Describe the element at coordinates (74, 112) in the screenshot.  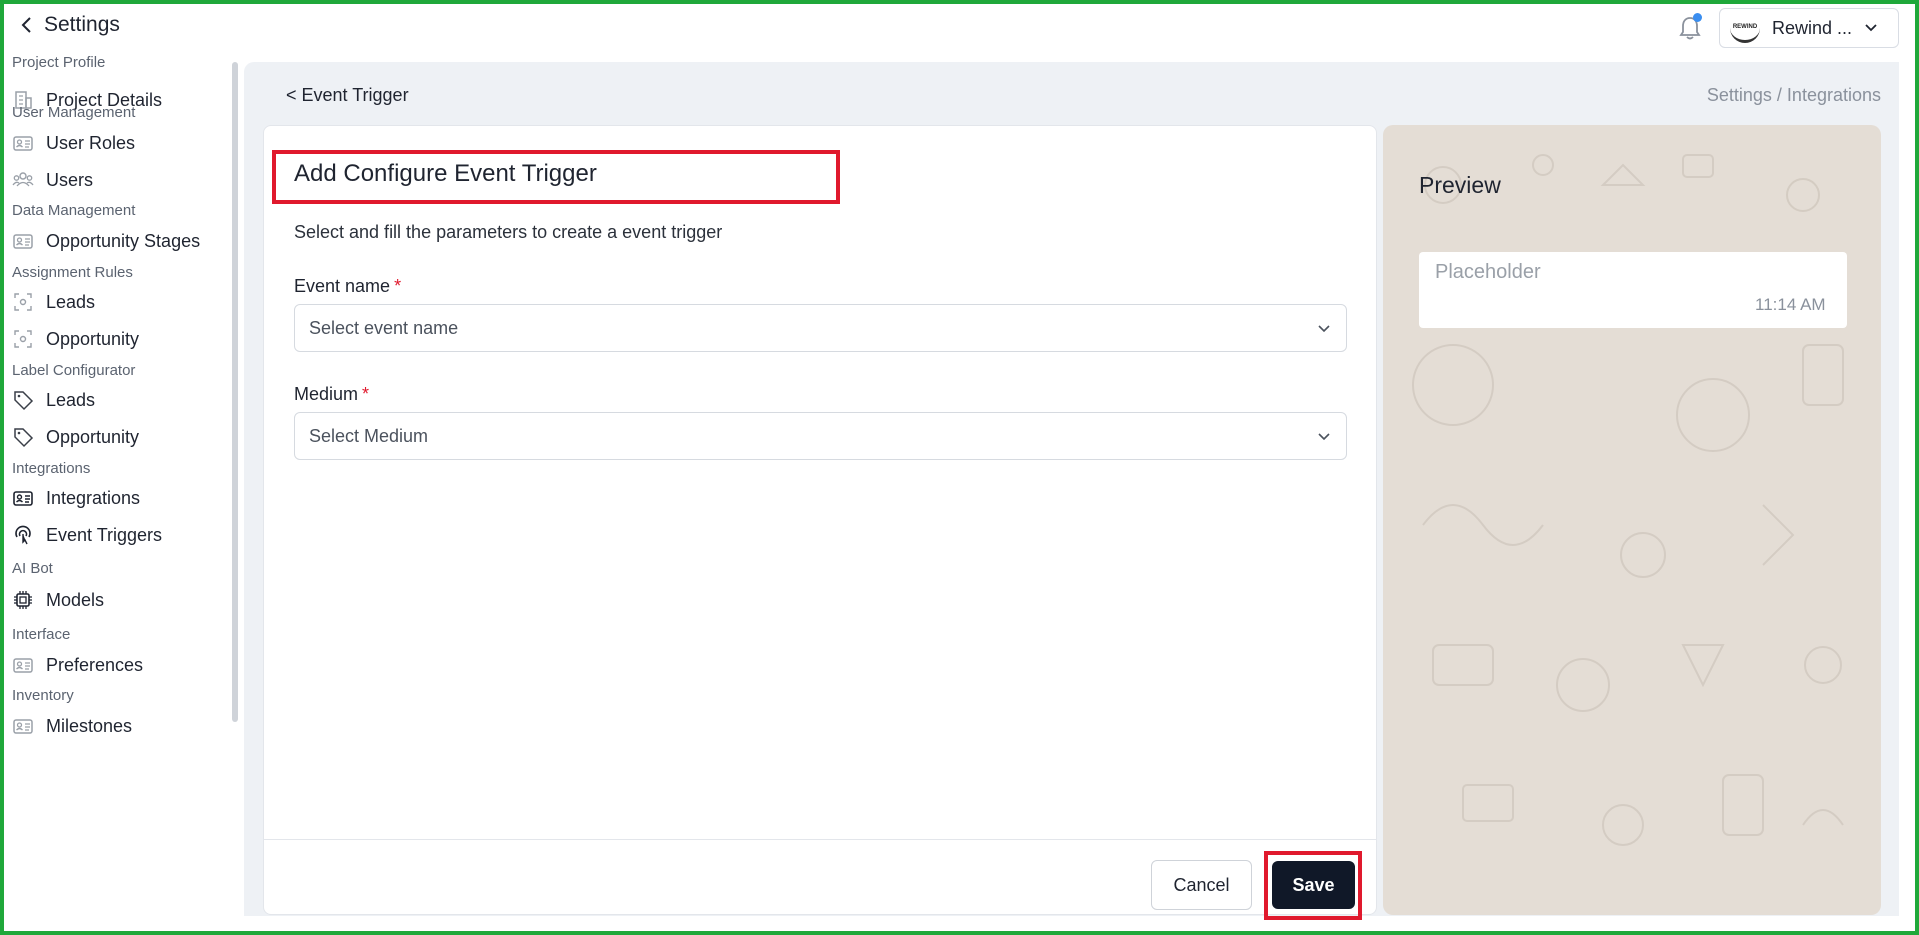
I see `section-user-management: User Management` at that location.